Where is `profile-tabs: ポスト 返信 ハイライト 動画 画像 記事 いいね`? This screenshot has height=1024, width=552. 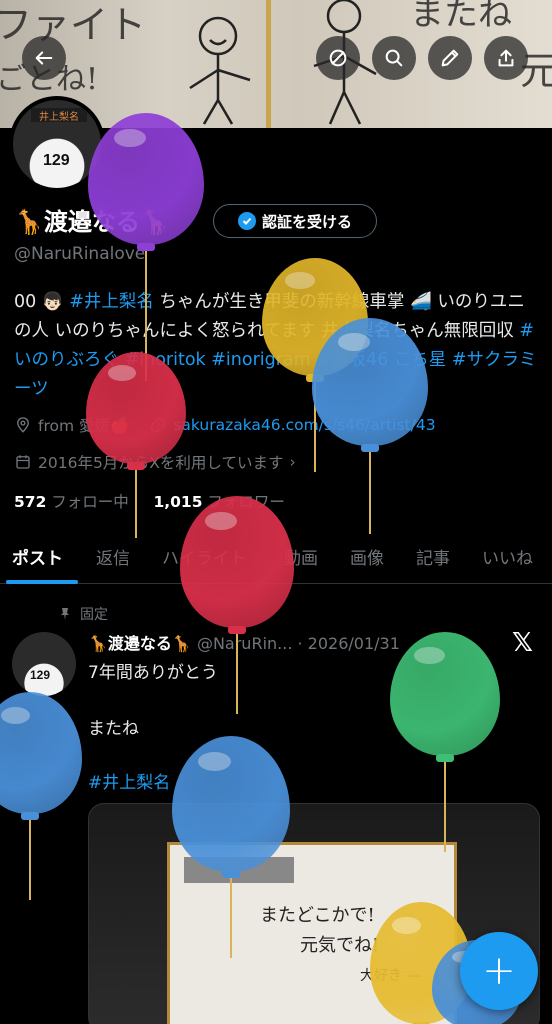 profile-tabs: ポスト 返信 ハイライト 動画 画像 記事 いいね is located at coordinates (276, 560).